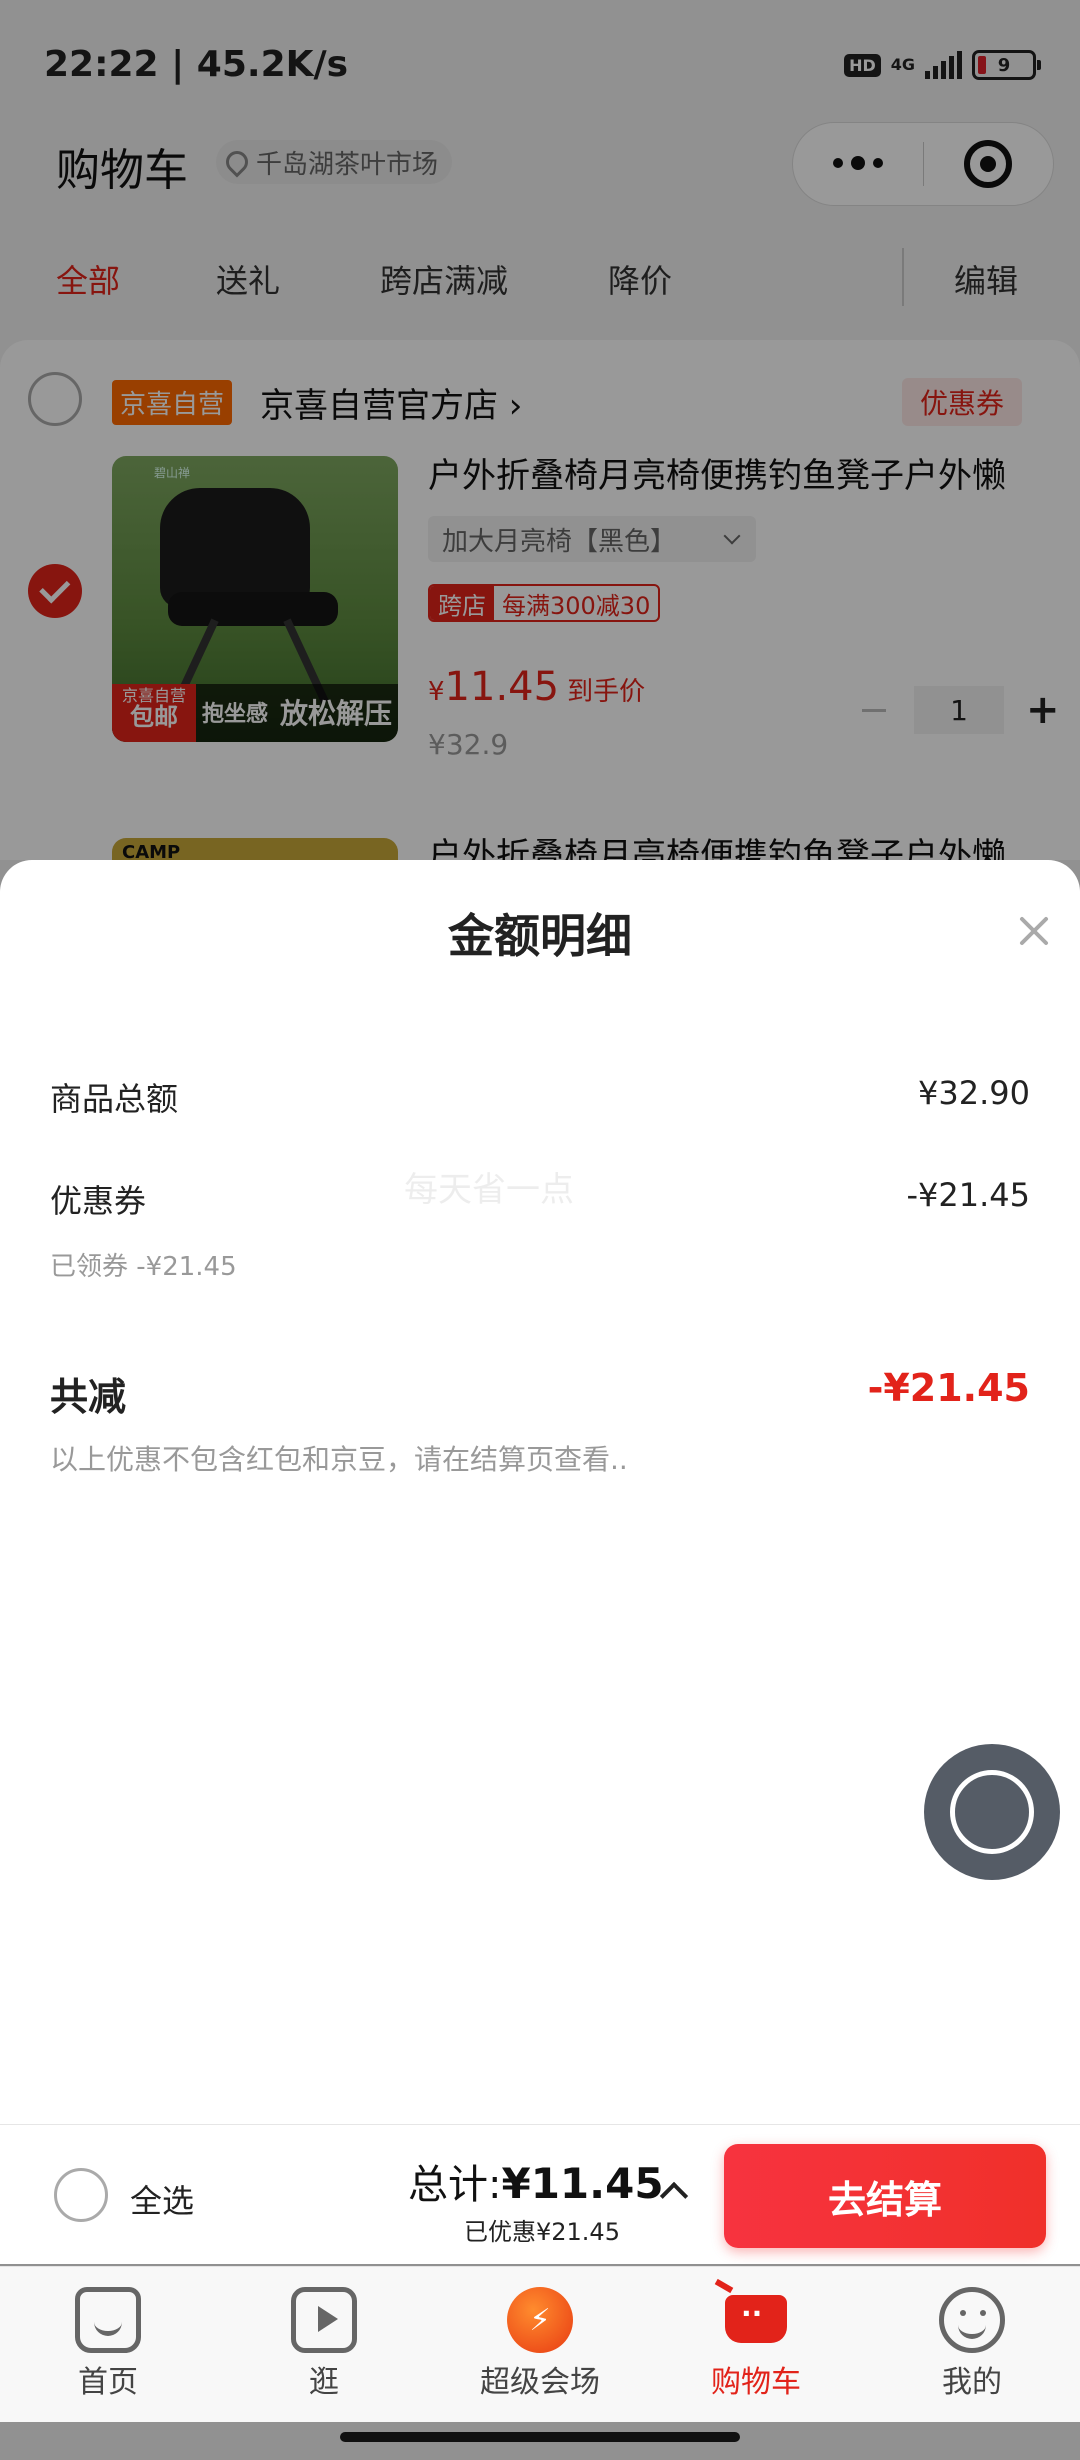 This screenshot has width=1080, height=2460. I want to click on nav-label-cart: 购物车, so click(756, 2382).